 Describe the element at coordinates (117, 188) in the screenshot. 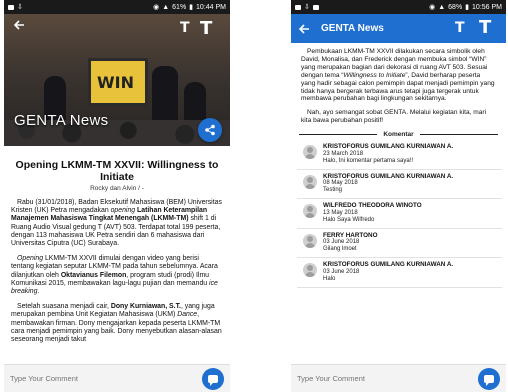

I see `article-author: Rocky dan Alvin / -` at that location.